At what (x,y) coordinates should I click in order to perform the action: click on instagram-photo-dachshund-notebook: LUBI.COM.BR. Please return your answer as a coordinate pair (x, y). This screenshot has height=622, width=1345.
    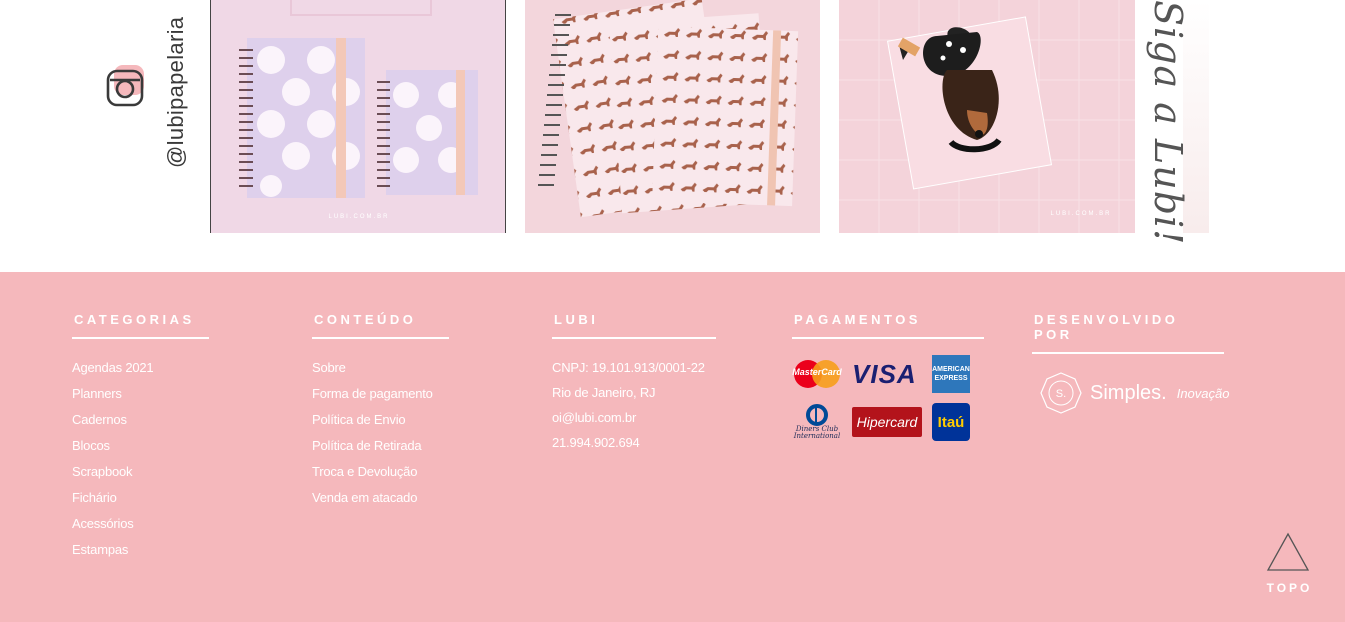
    Looking at the image, I should click on (987, 116).